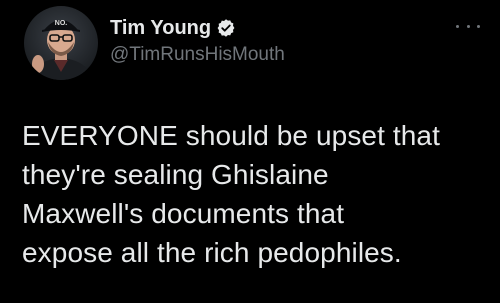 This screenshot has height=303, width=500. I want to click on avatar-image: NO., so click(61, 43).